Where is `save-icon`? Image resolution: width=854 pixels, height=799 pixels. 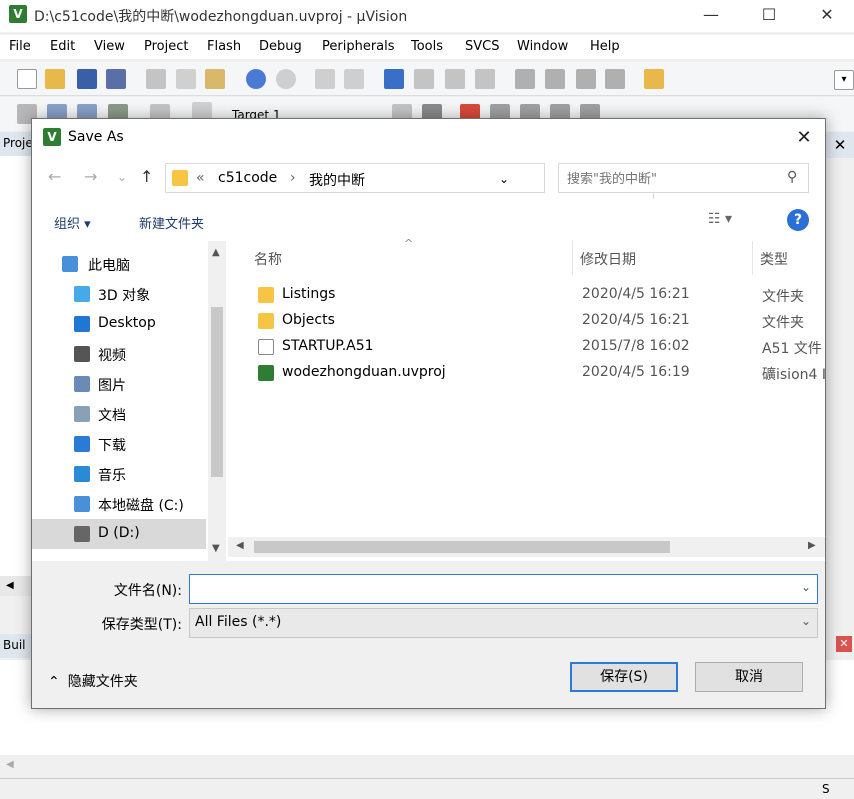 save-icon is located at coordinates (87, 79).